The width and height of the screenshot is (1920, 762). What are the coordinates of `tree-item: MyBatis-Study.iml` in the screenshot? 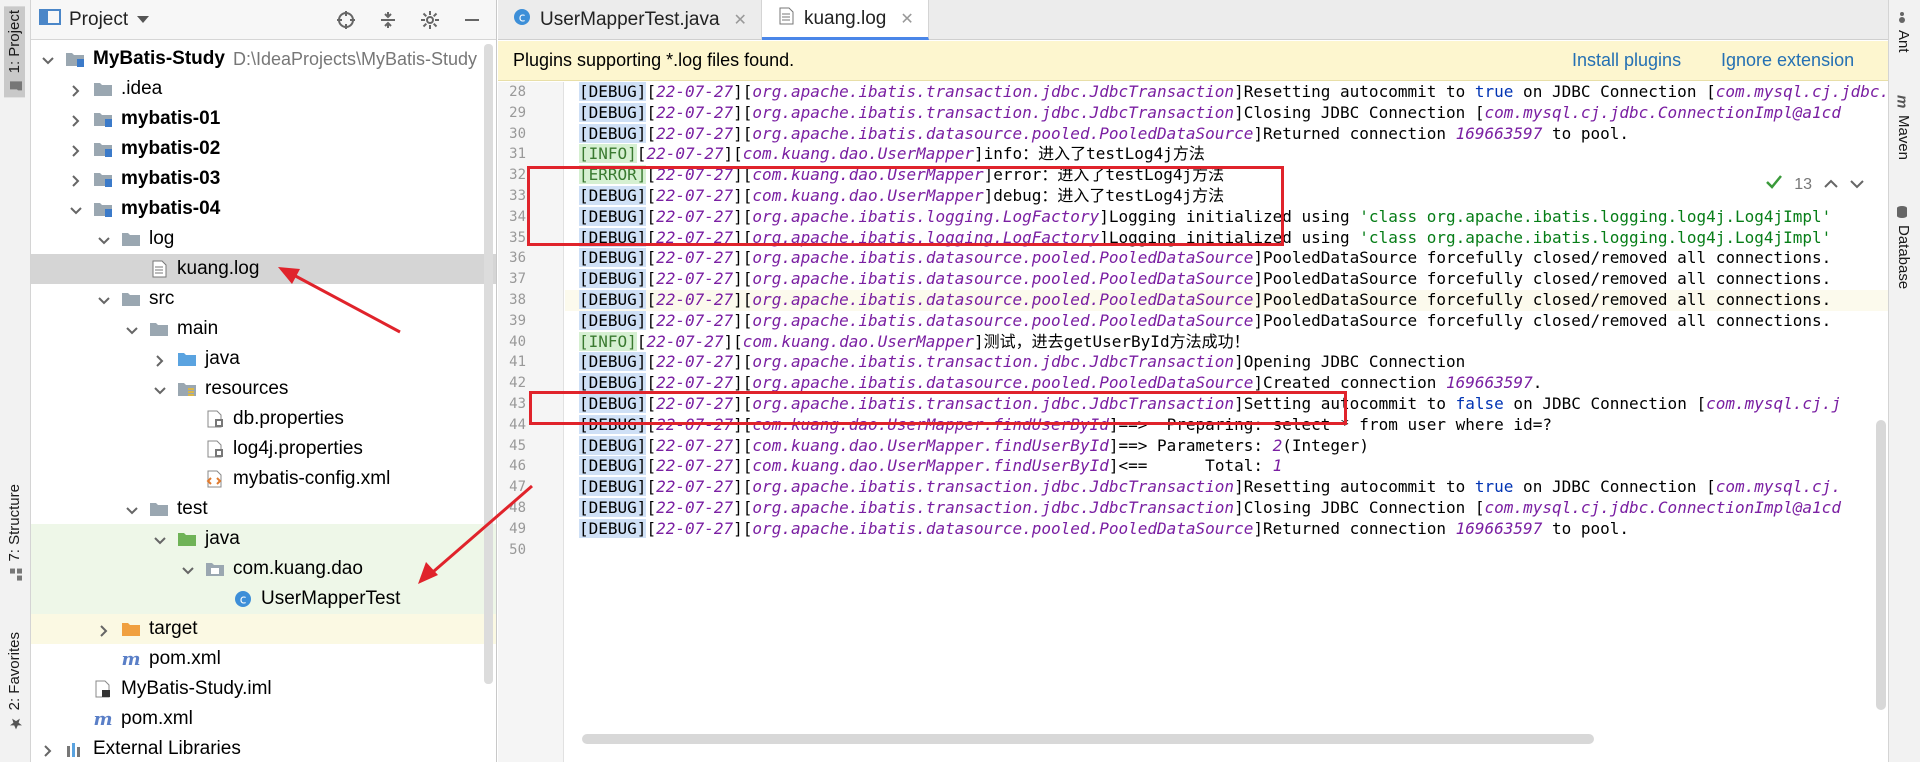 It's located at (263, 689).